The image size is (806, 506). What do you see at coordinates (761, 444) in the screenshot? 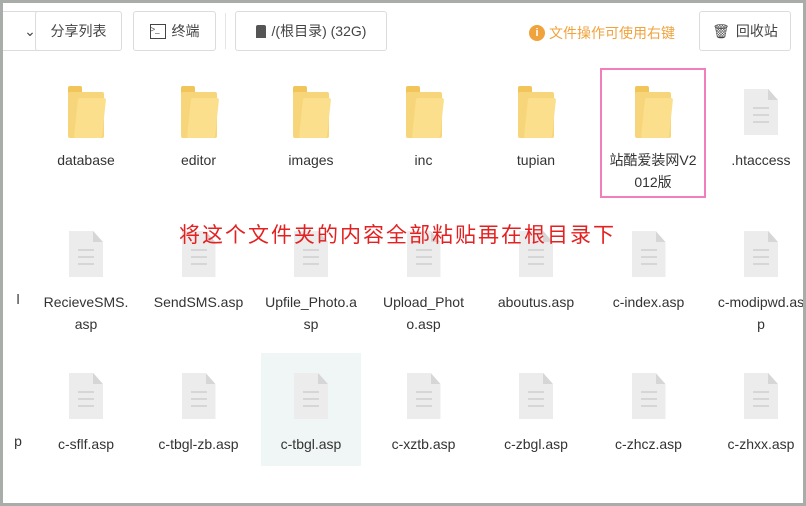
I see `file-name: c-zhxx.asp` at bounding box center [761, 444].